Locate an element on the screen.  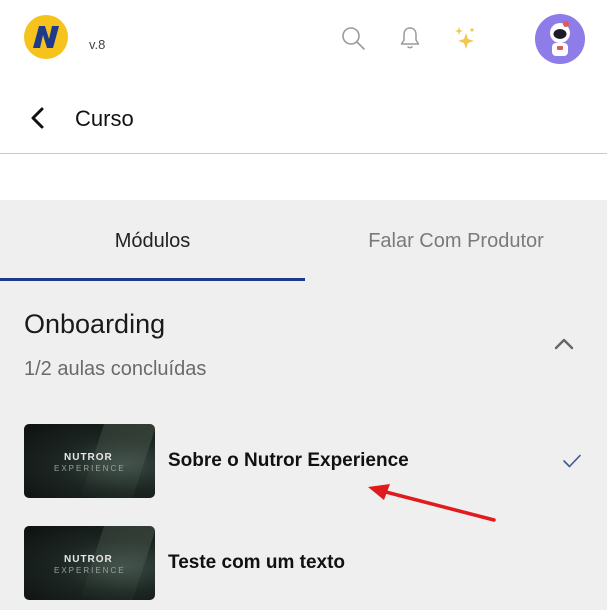
search-icon is located at coordinates (353, 38).